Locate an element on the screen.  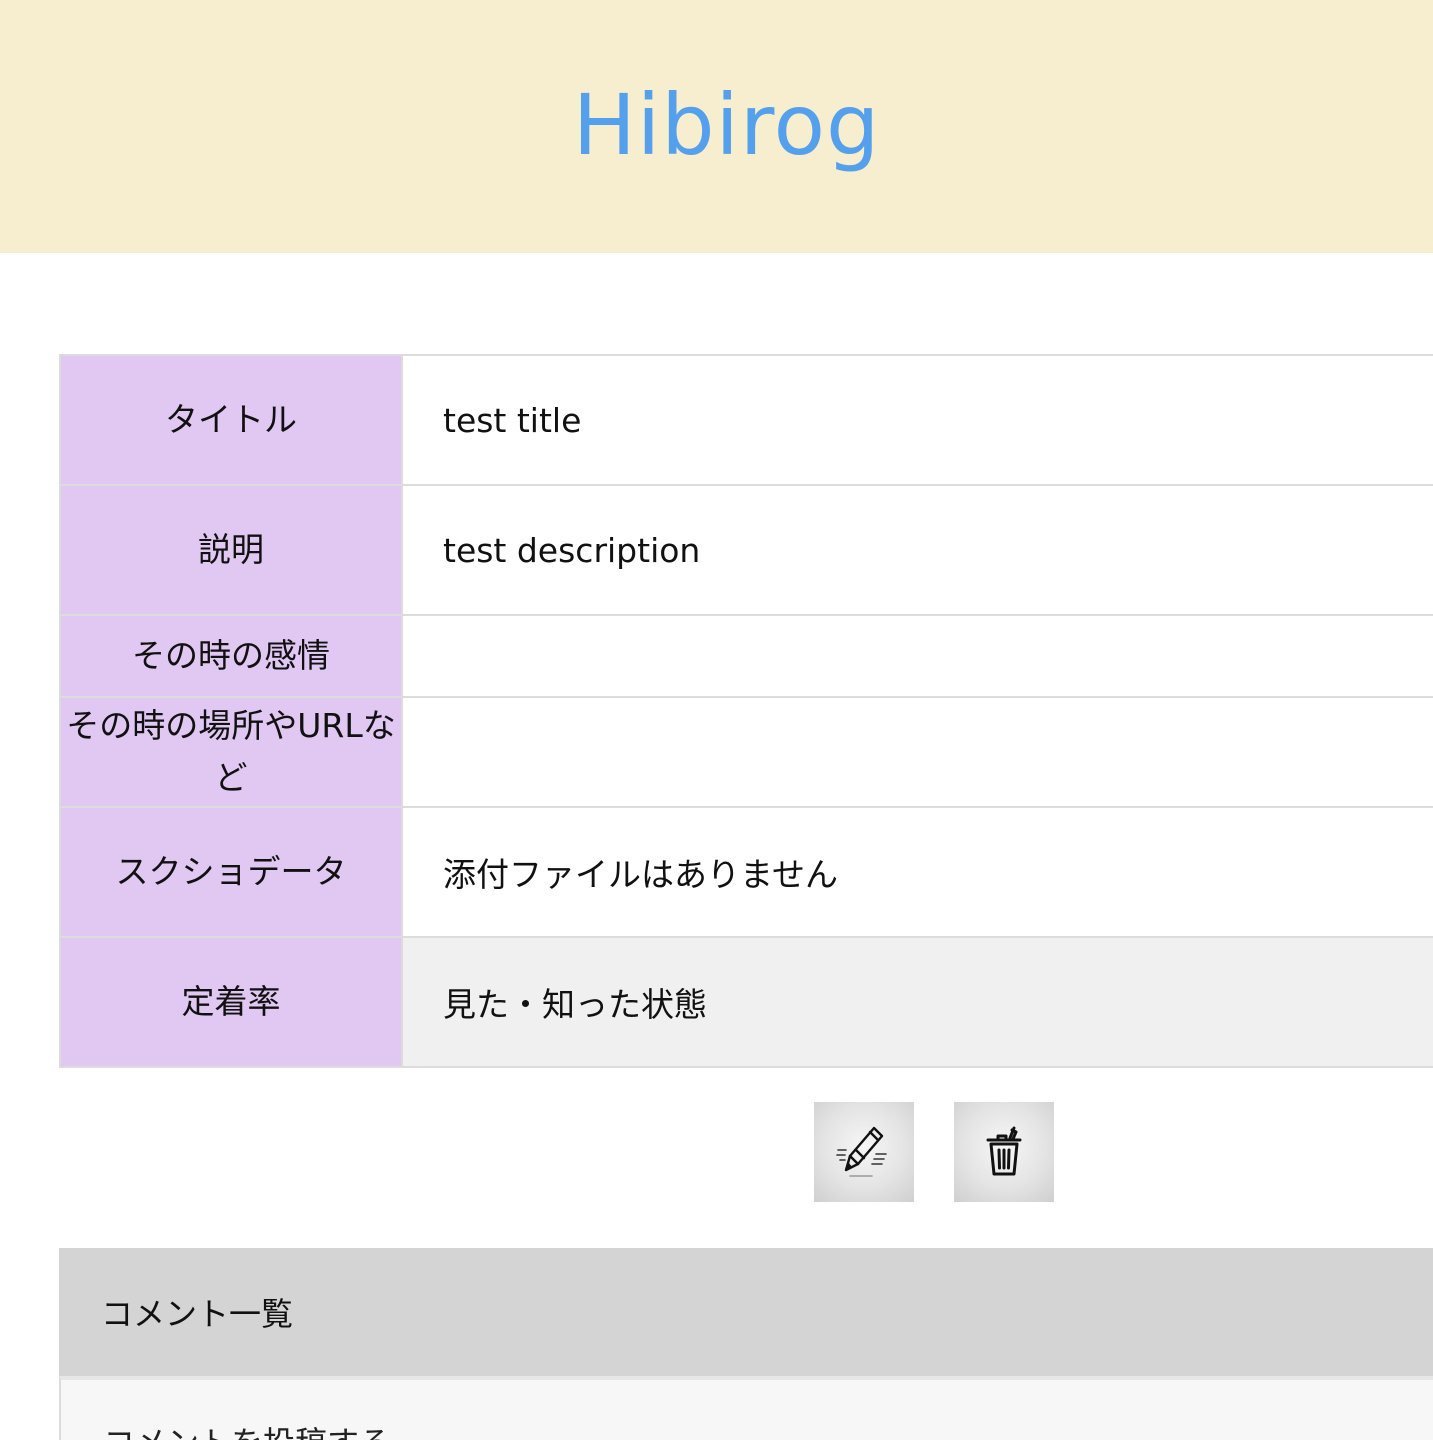
detail-row-retention: 定着率 見た・知った状態 is located at coordinates (746, 1002).